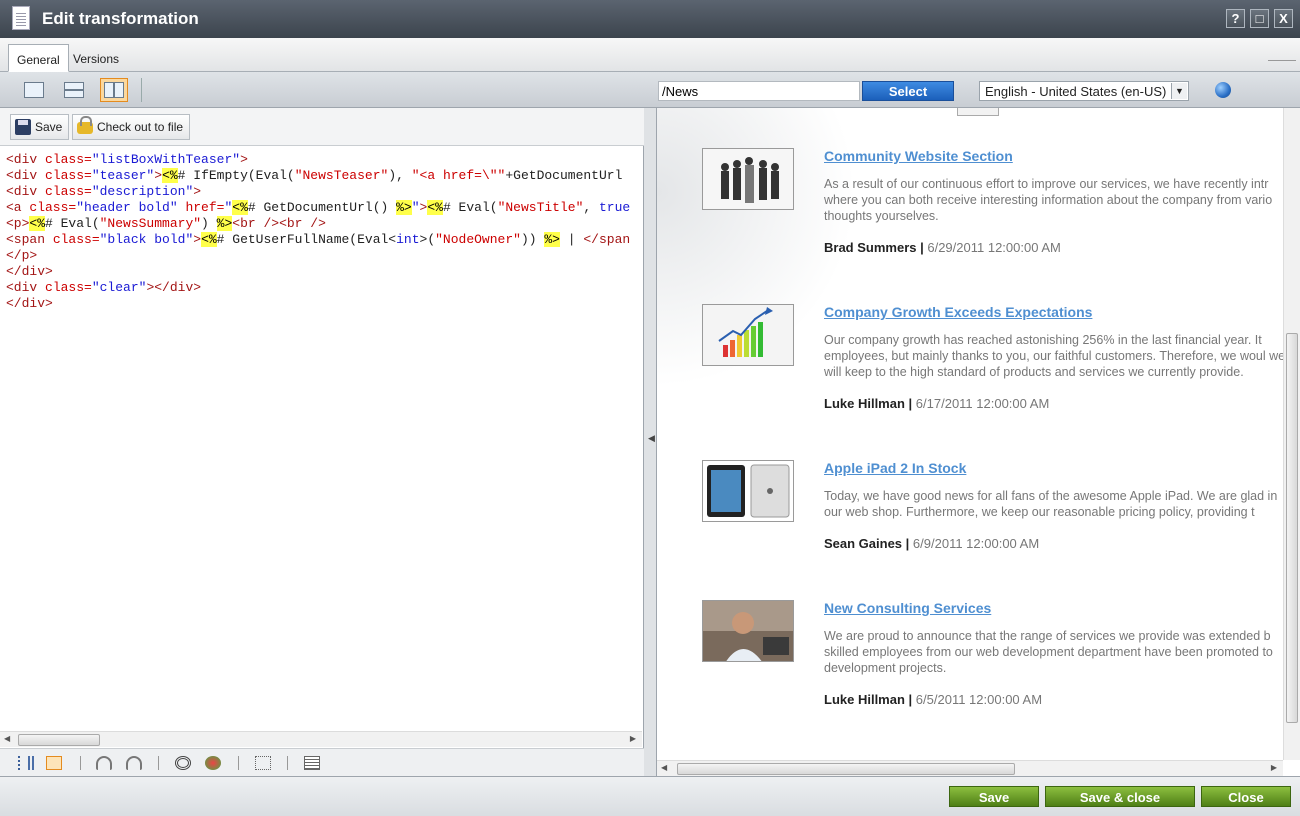 This screenshot has width=1300, height=816. What do you see at coordinates (863, 543) in the screenshot?
I see `news-author: Sean Gaines` at bounding box center [863, 543].